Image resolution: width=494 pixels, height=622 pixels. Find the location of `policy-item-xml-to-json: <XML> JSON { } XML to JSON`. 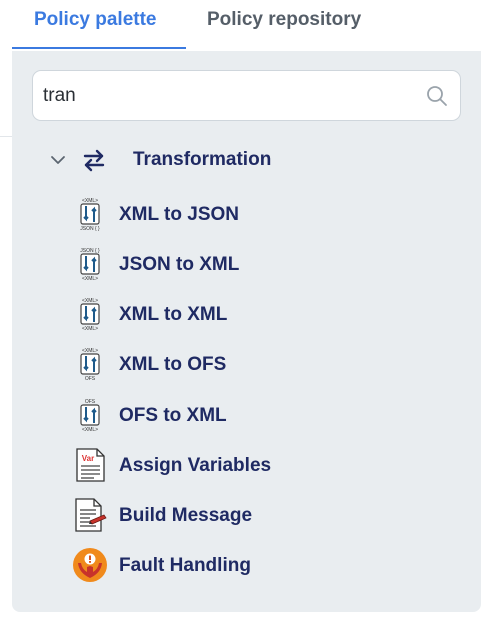

policy-item-xml-to-json: <XML> JSON { } XML to JSON is located at coordinates (262, 214).